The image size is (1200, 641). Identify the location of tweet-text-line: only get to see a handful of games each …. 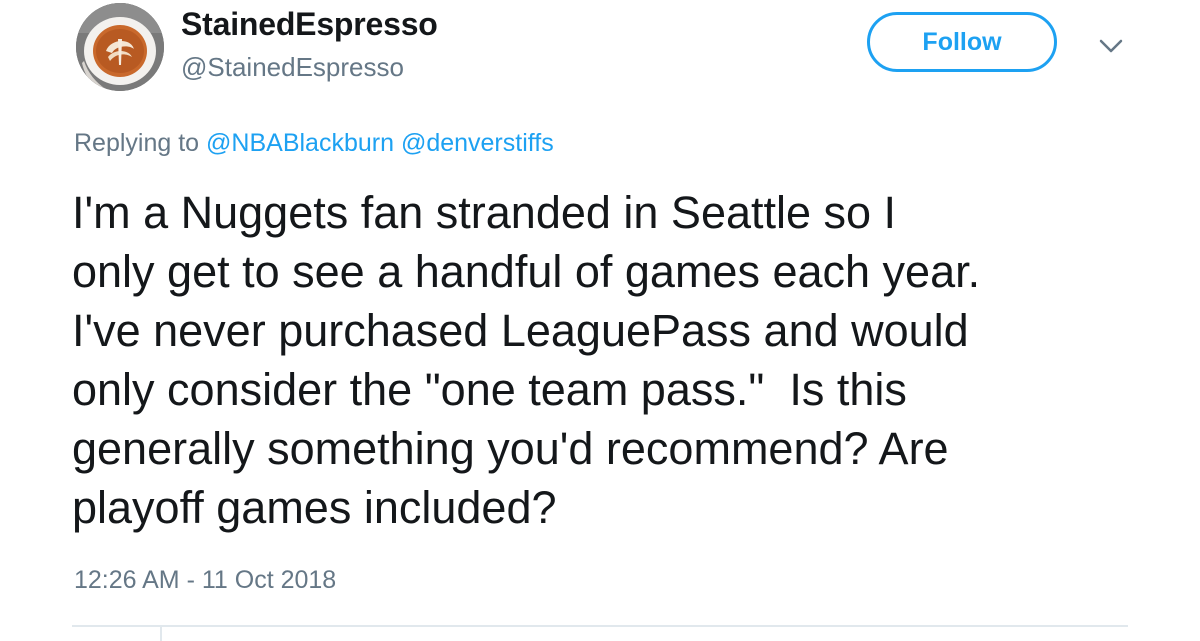
(526, 271).